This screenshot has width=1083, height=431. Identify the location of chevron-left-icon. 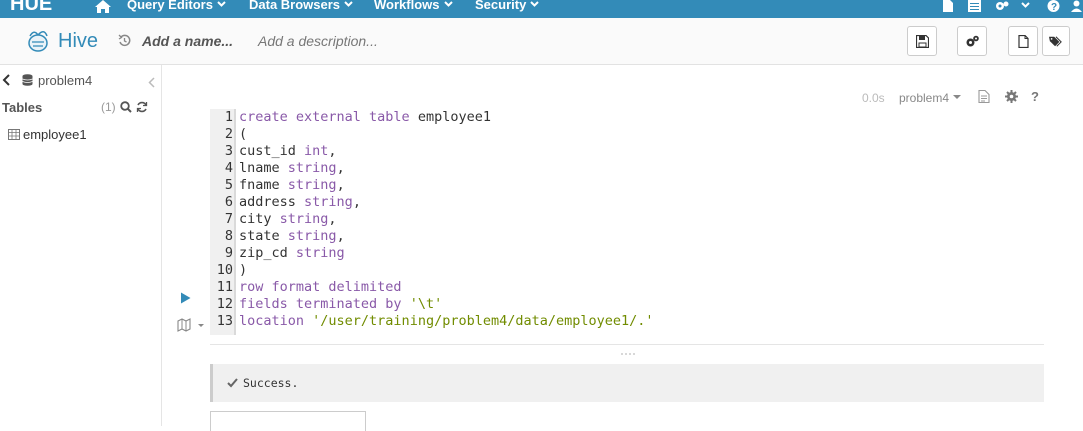
(6, 80).